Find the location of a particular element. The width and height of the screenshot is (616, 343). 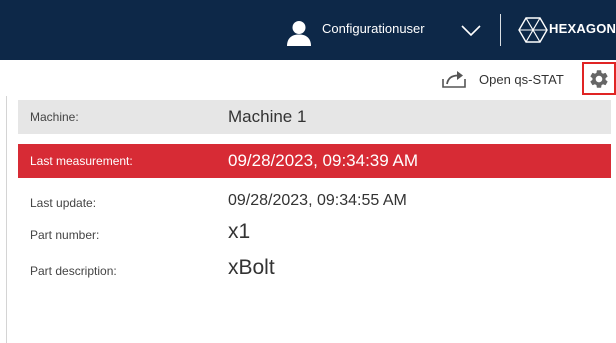

part-description-row: Part description: xBolt is located at coordinates (314, 270).